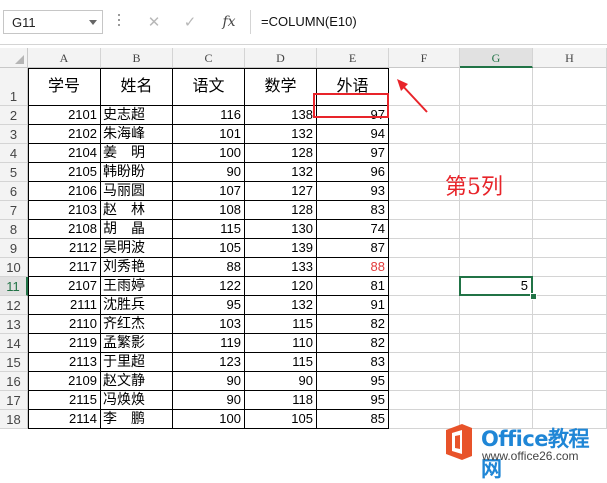 The height and width of the screenshot is (483, 607). I want to click on cell-h5, so click(570, 172).